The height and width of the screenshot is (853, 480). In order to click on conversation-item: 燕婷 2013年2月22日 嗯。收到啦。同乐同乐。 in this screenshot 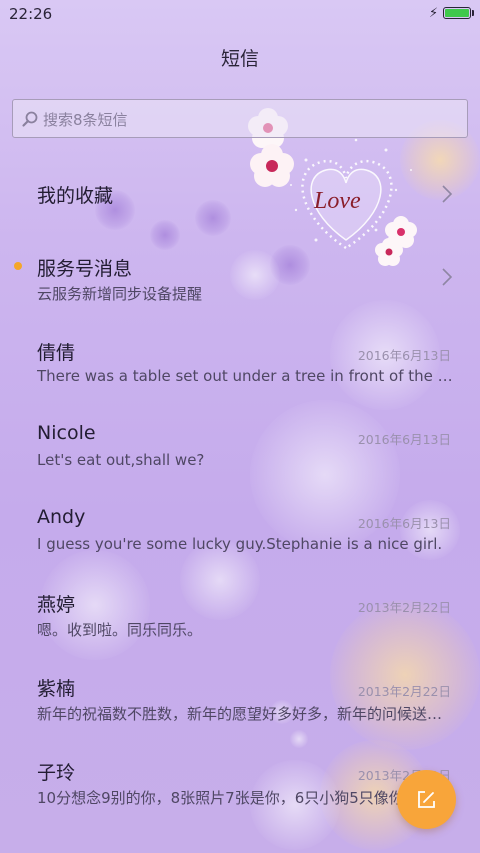, I will do `click(240, 613)`.